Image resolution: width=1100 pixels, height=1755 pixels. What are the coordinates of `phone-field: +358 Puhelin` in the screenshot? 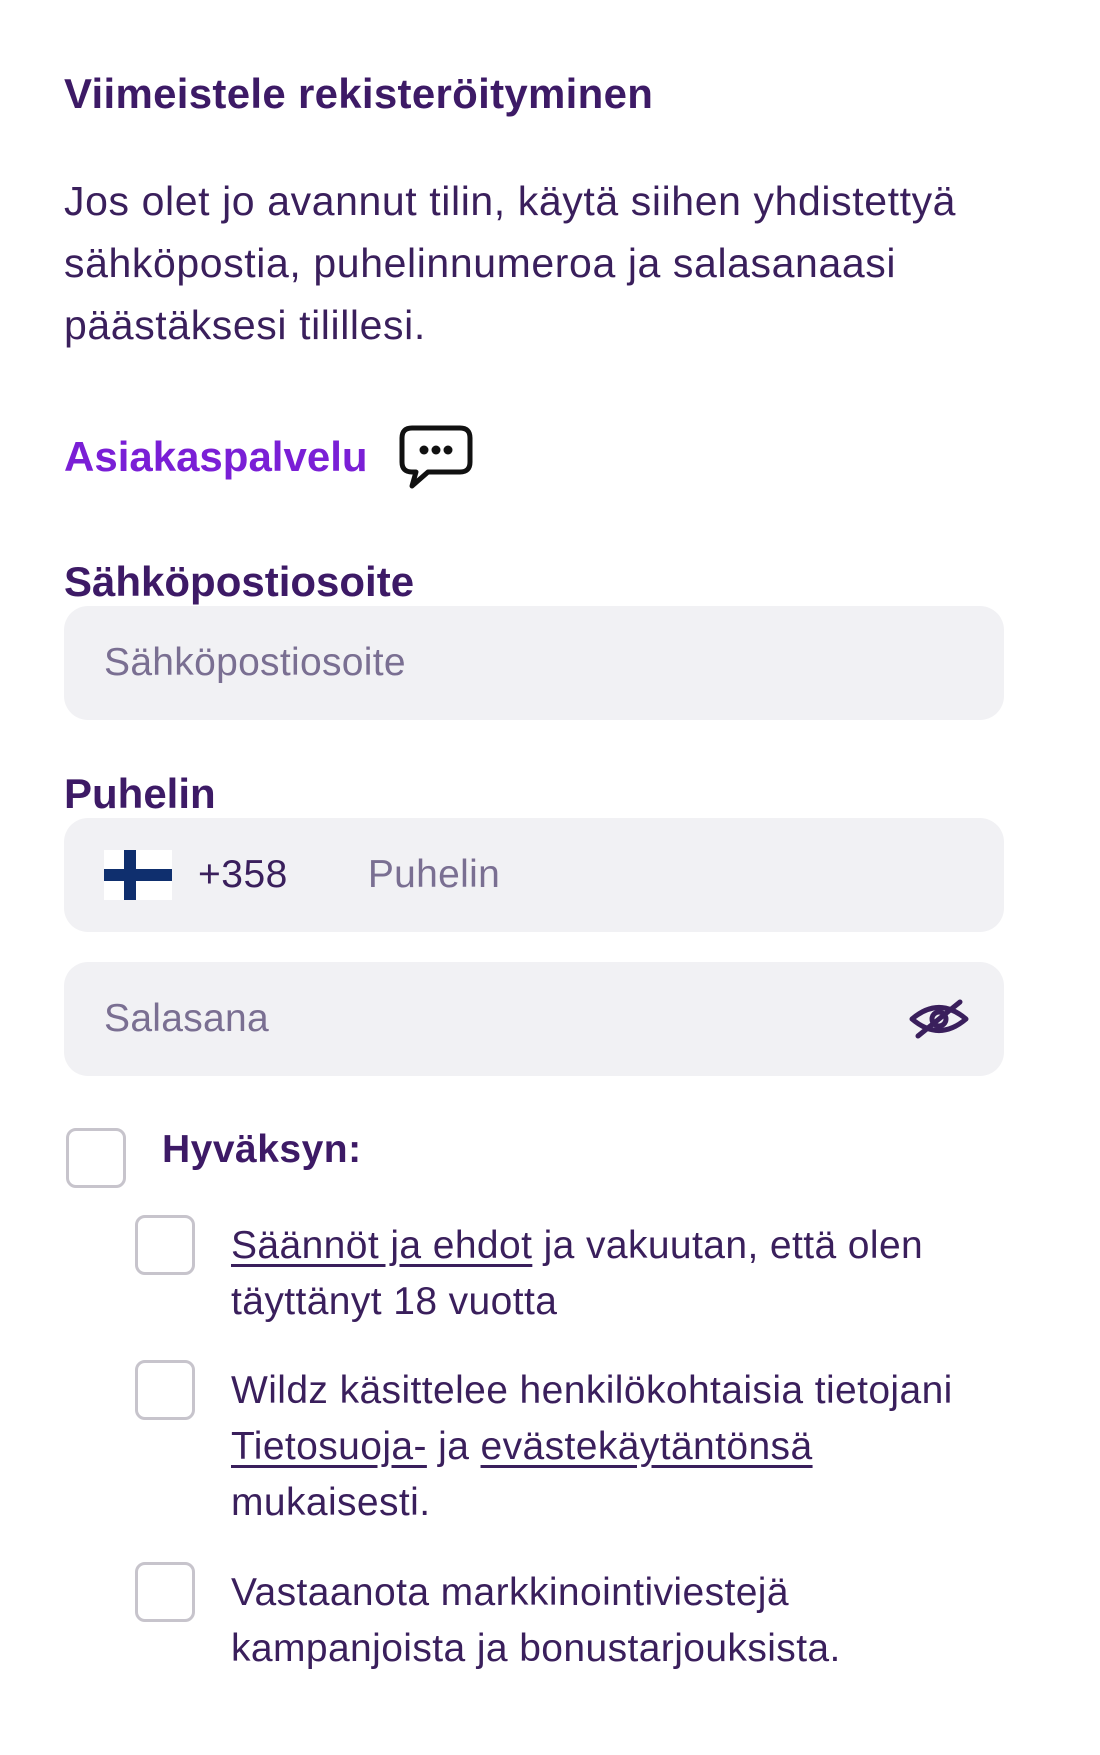 It's located at (534, 875).